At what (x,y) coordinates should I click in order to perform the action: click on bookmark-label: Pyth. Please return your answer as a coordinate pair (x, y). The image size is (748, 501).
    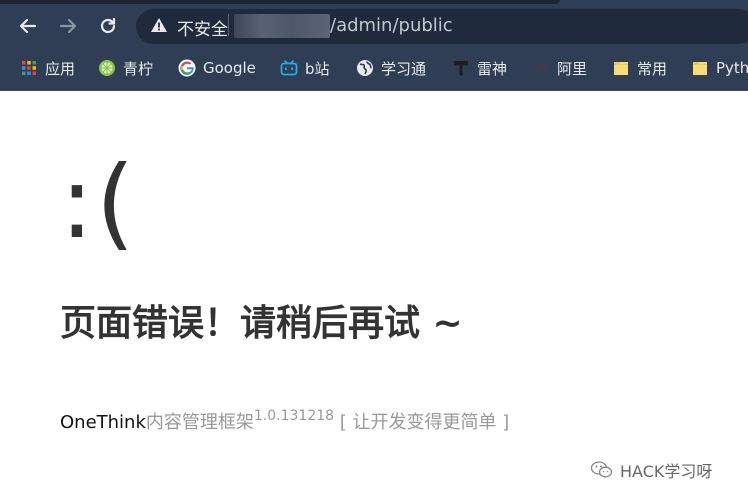
    Looking at the image, I should click on (732, 68).